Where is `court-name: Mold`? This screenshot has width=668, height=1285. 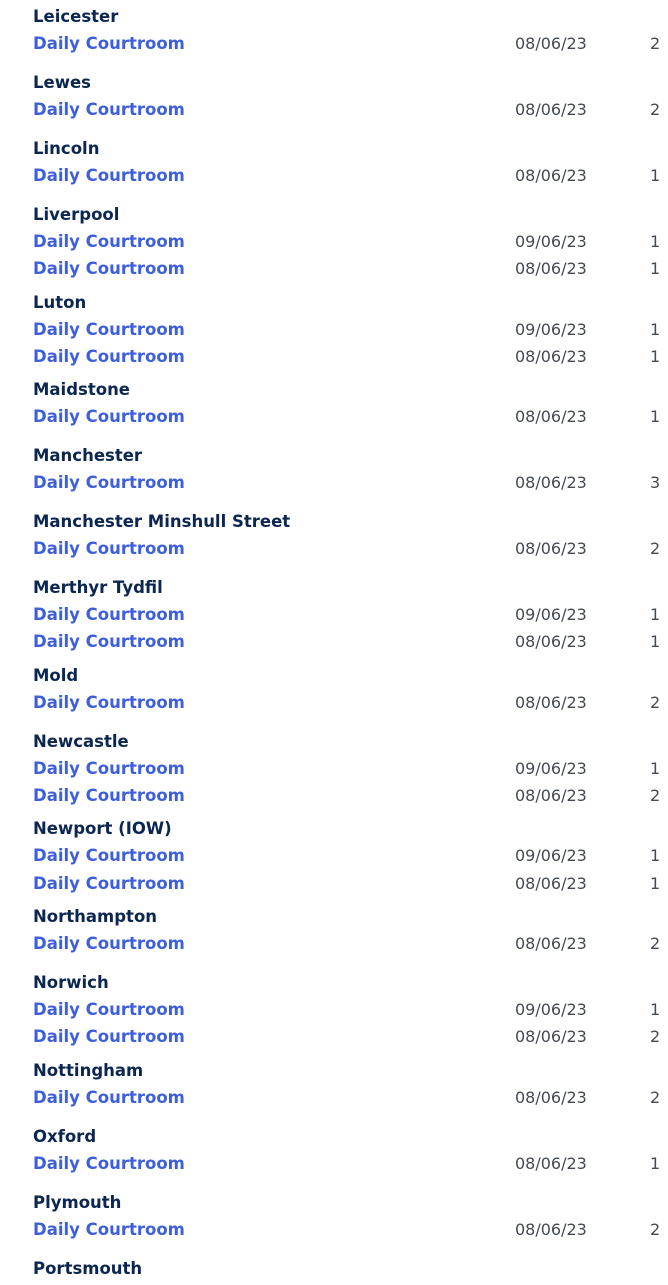 court-name: Mold is located at coordinates (56, 675).